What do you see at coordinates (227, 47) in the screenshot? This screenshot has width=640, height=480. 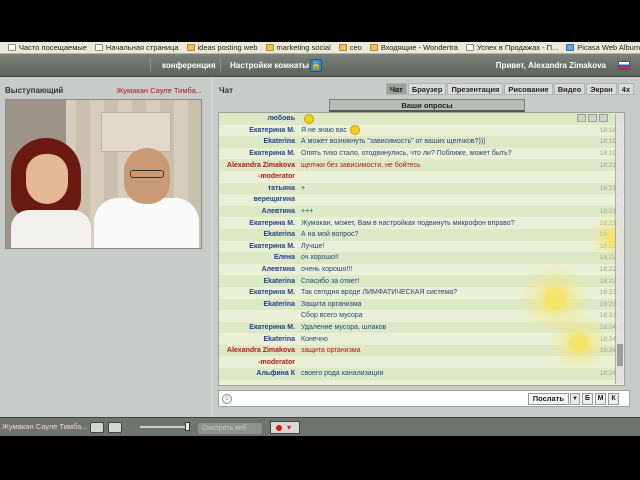 I see `bookmark-label: ideas posting web` at bounding box center [227, 47].